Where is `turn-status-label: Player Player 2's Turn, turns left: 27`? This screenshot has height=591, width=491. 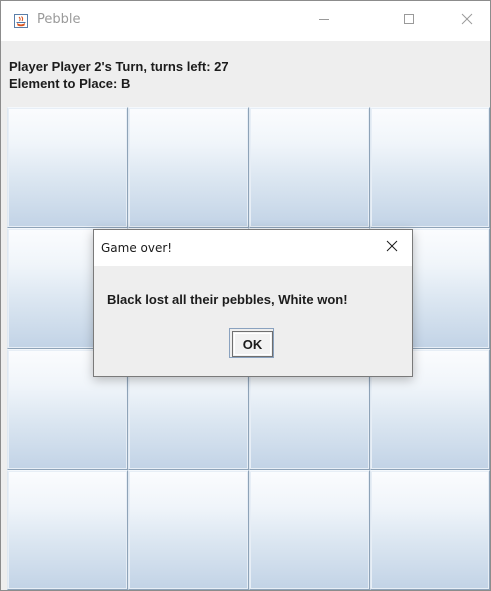
turn-status-label: Player Player 2's Turn, turns left: 27 is located at coordinates (119, 66).